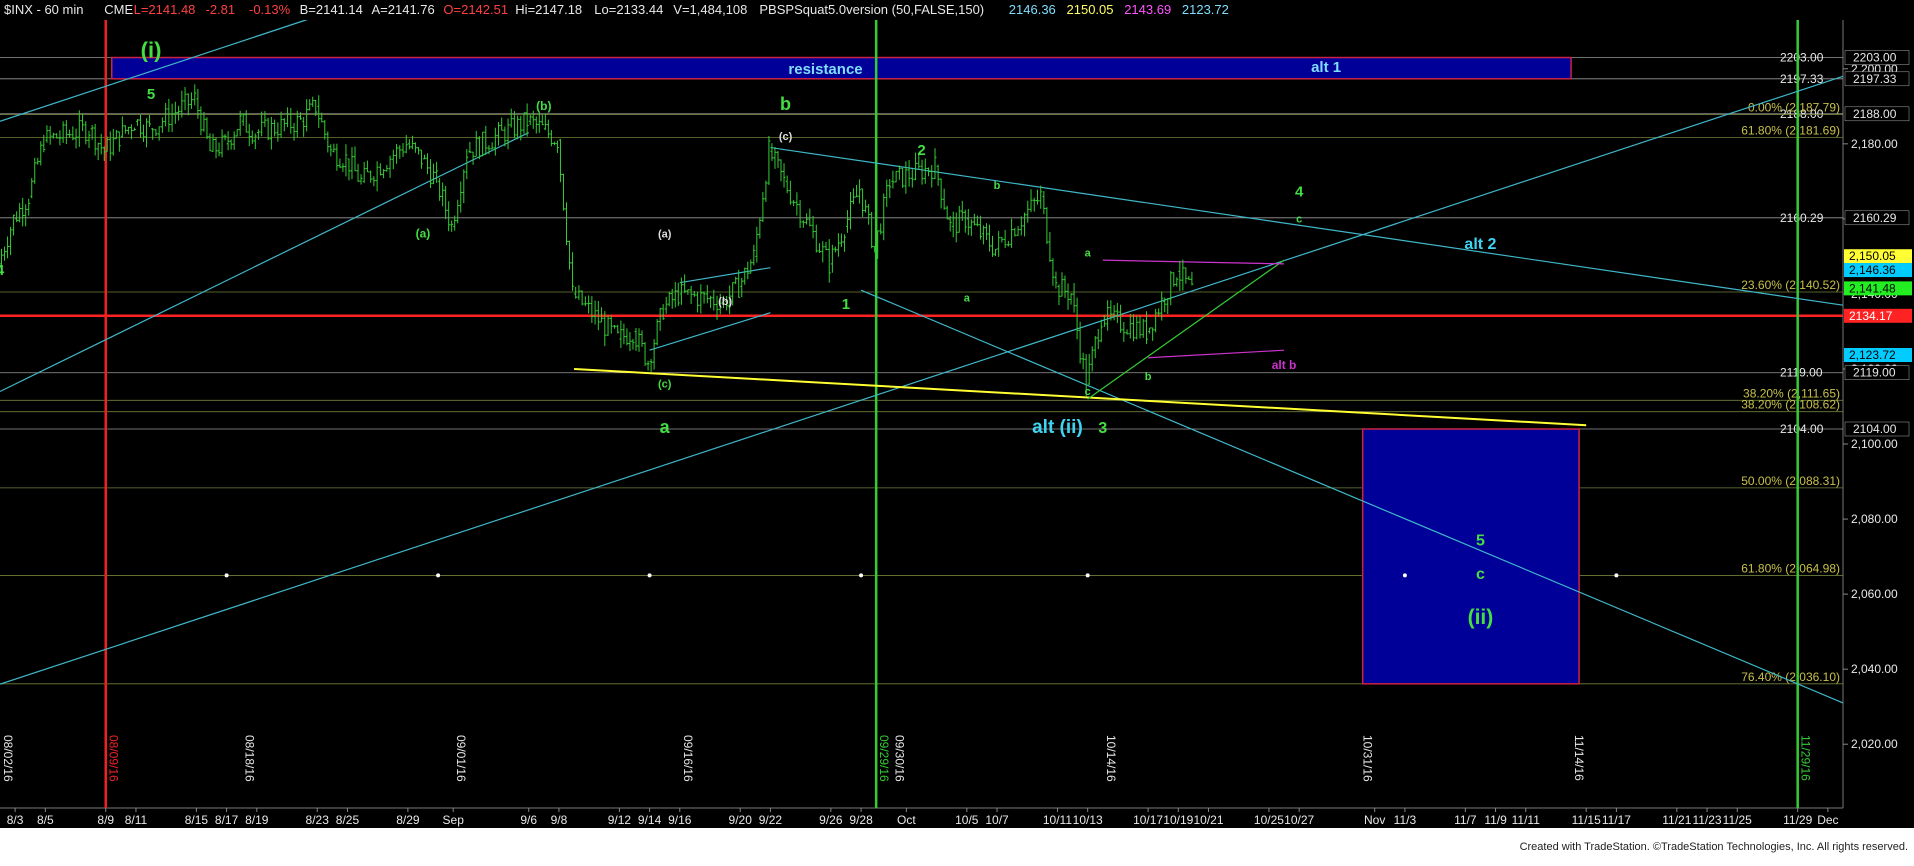  What do you see at coordinates (921, 150) in the screenshot?
I see `wave-label: 2` at bounding box center [921, 150].